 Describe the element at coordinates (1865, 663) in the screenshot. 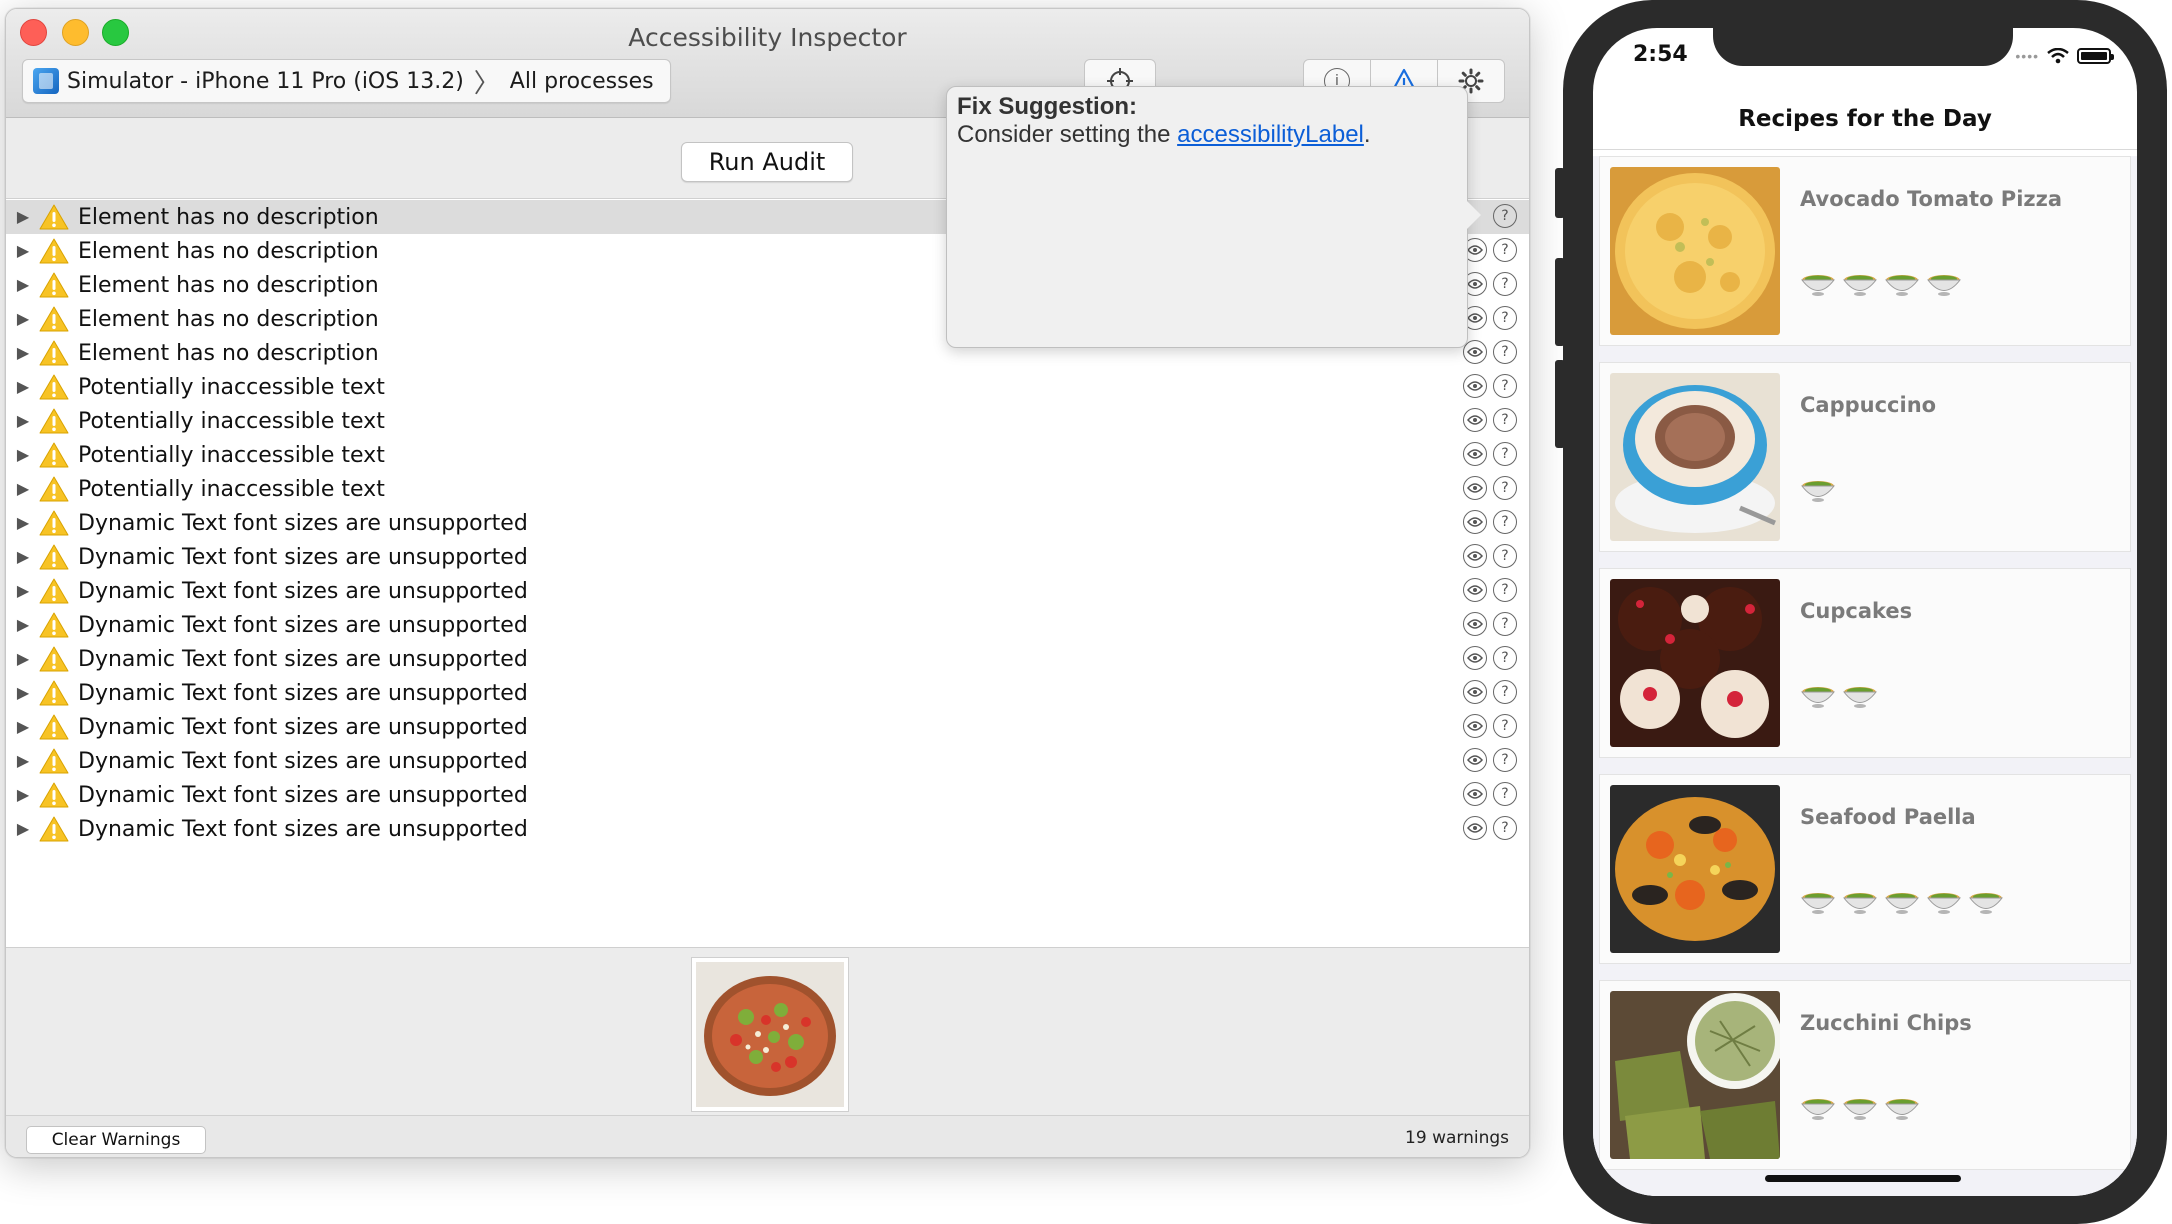

I see `recipe-card: Cupcakes` at that location.